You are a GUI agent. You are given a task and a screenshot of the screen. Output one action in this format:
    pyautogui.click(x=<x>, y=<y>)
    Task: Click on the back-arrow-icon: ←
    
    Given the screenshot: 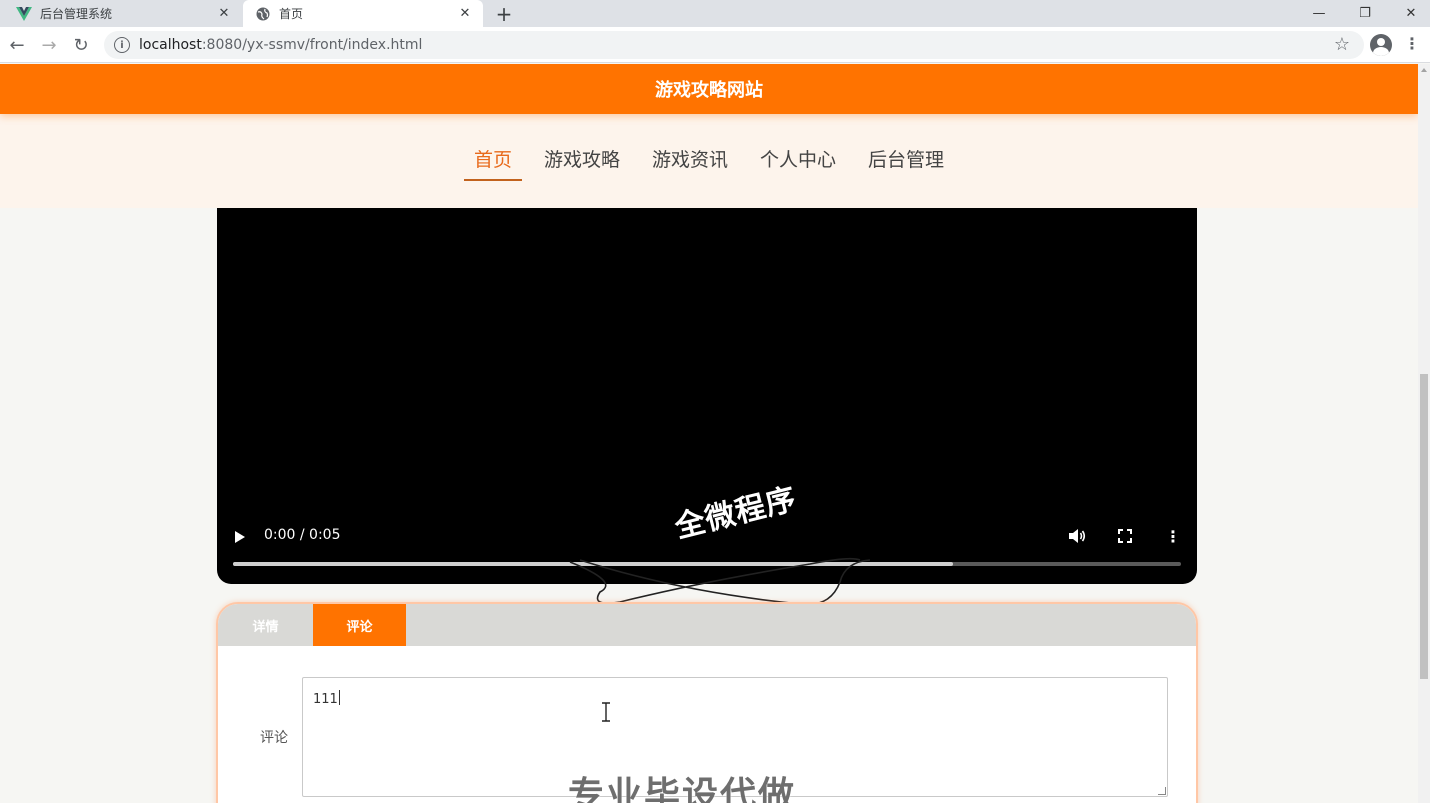 What is the action you would take?
    pyautogui.click(x=17, y=45)
    